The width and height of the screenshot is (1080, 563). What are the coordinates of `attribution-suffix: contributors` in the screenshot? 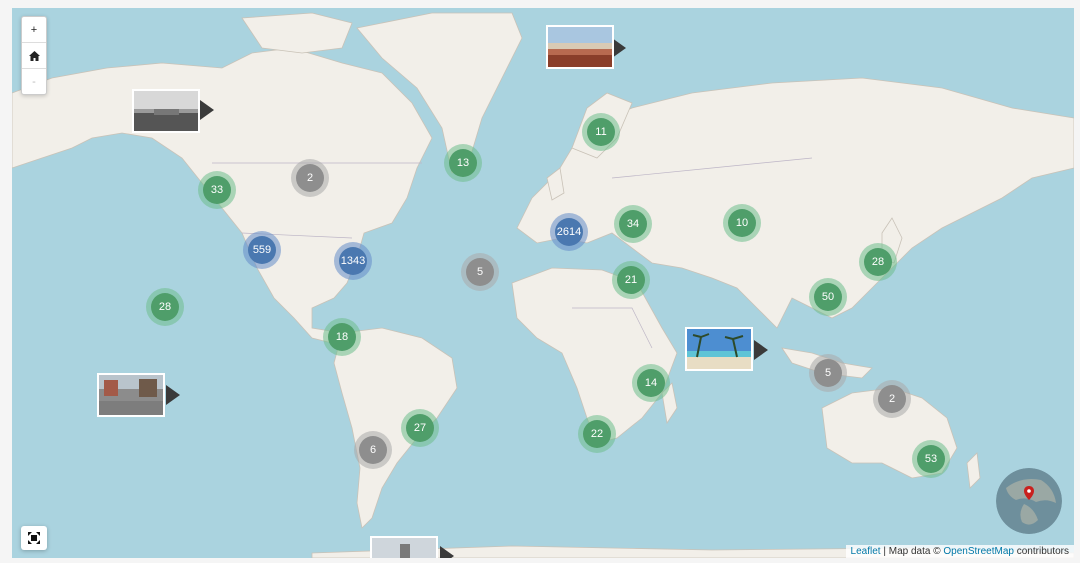 It's located at (1041, 551).